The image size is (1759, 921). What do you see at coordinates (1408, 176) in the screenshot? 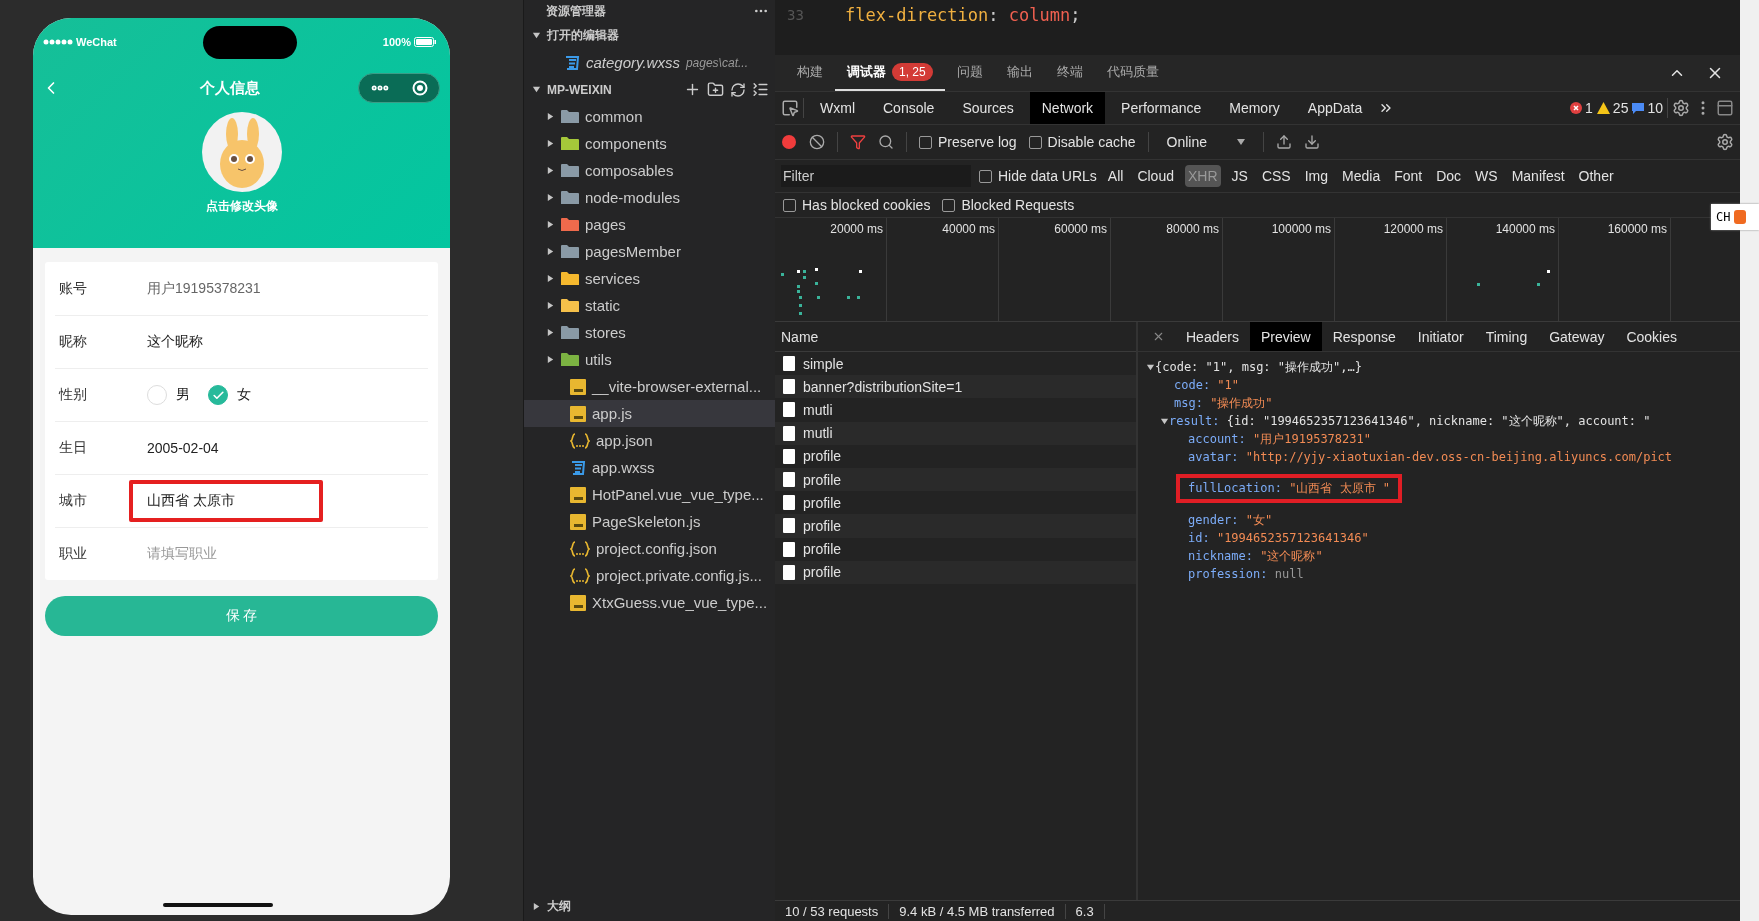
I see `type-filter: Font` at bounding box center [1408, 176].